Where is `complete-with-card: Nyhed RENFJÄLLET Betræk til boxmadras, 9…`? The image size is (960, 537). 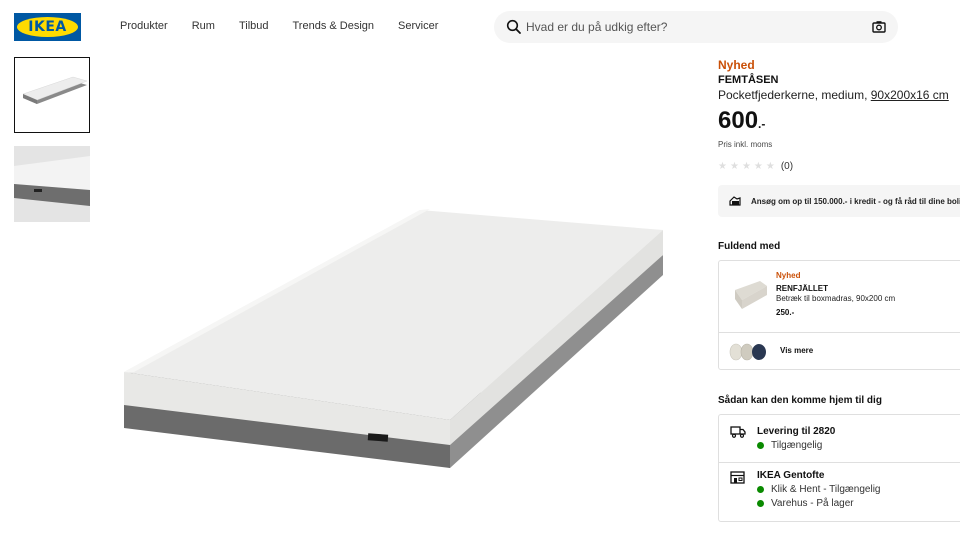 complete-with-card: Nyhed RENFJÄLLET Betræk til boxmadras, 9… is located at coordinates (839, 315).